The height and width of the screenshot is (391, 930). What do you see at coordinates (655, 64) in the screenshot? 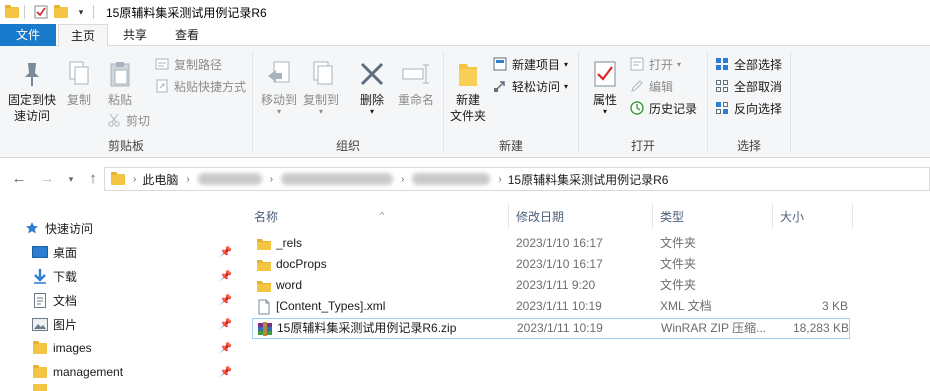
I see `open-button: 打开 ▾` at bounding box center [655, 64].